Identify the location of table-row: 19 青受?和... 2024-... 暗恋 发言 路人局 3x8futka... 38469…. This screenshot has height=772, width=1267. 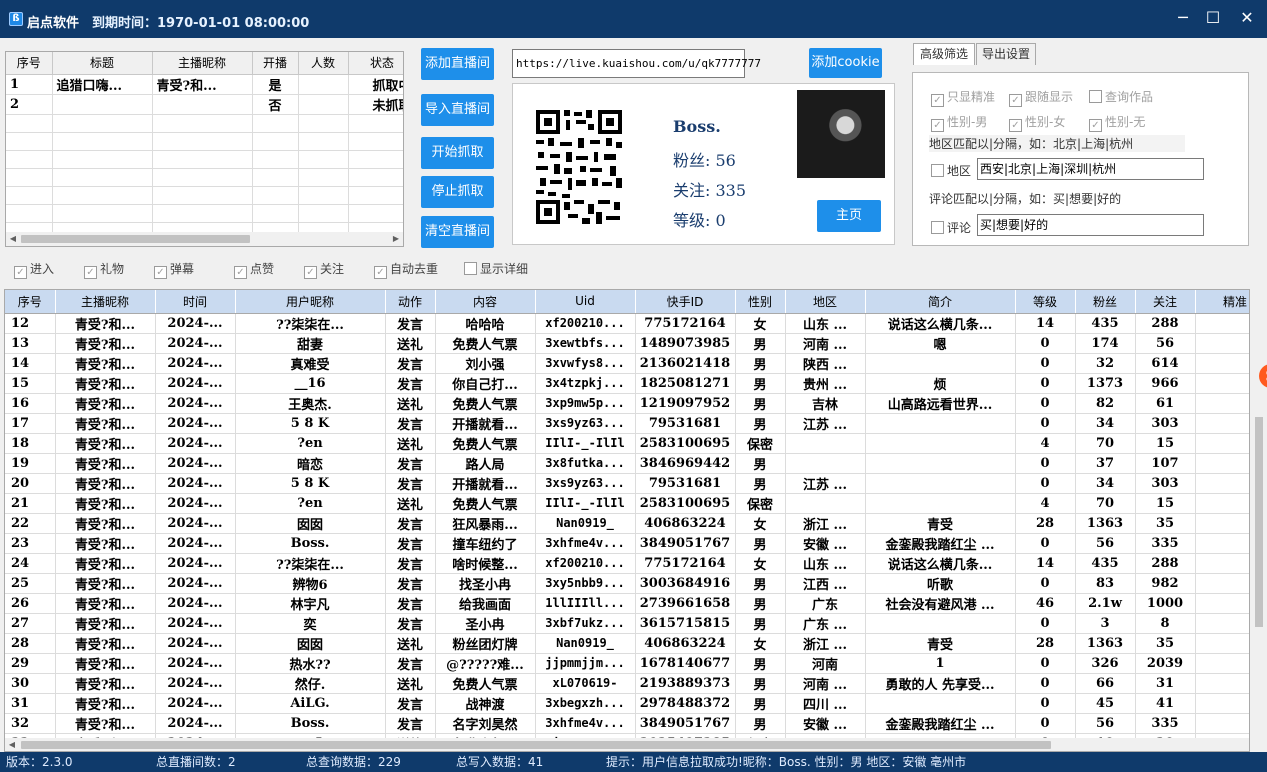
(627, 463).